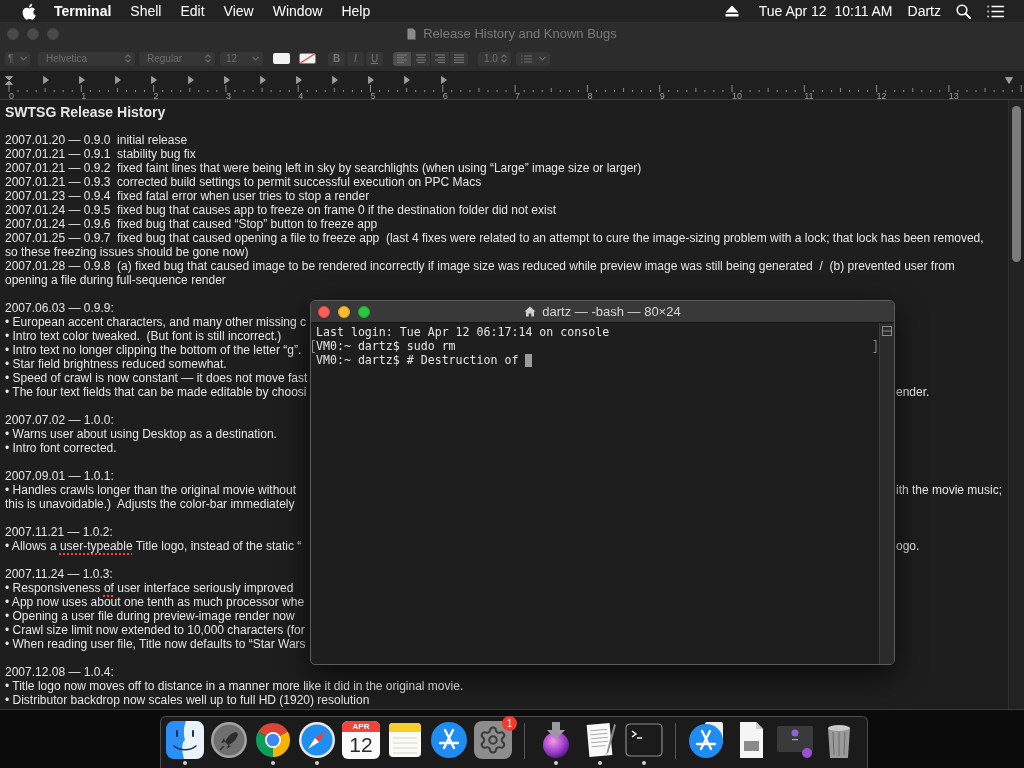 This screenshot has height=768, width=1024. What do you see at coordinates (59, 308) in the screenshot?
I see `text-line: 2007.06.03 — 0.9.9:` at bounding box center [59, 308].